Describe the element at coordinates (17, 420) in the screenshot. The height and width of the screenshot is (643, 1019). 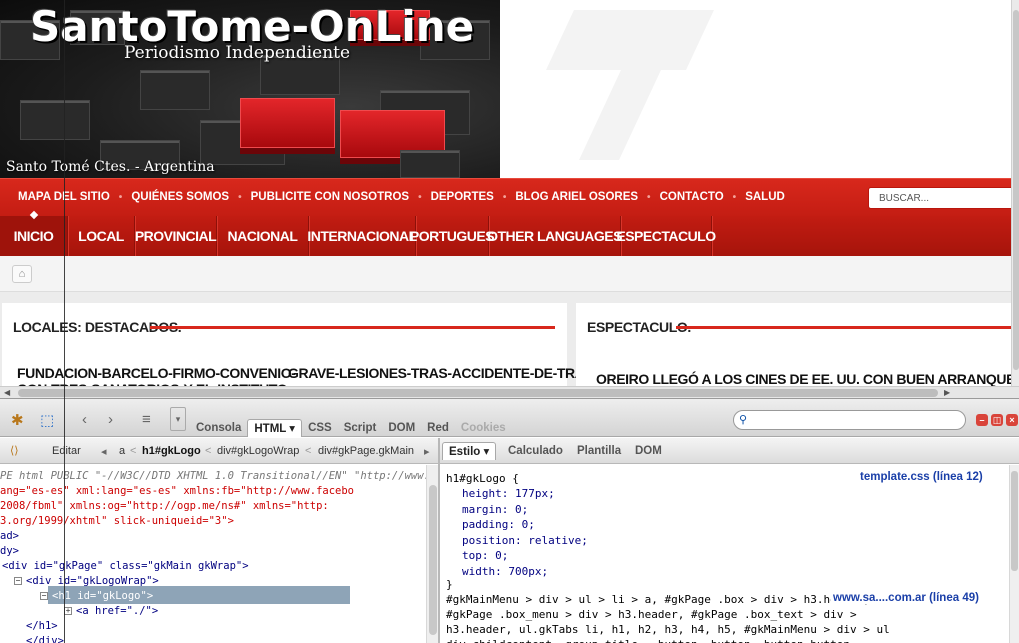
I see `firebug-bug-icon: ✱` at that location.